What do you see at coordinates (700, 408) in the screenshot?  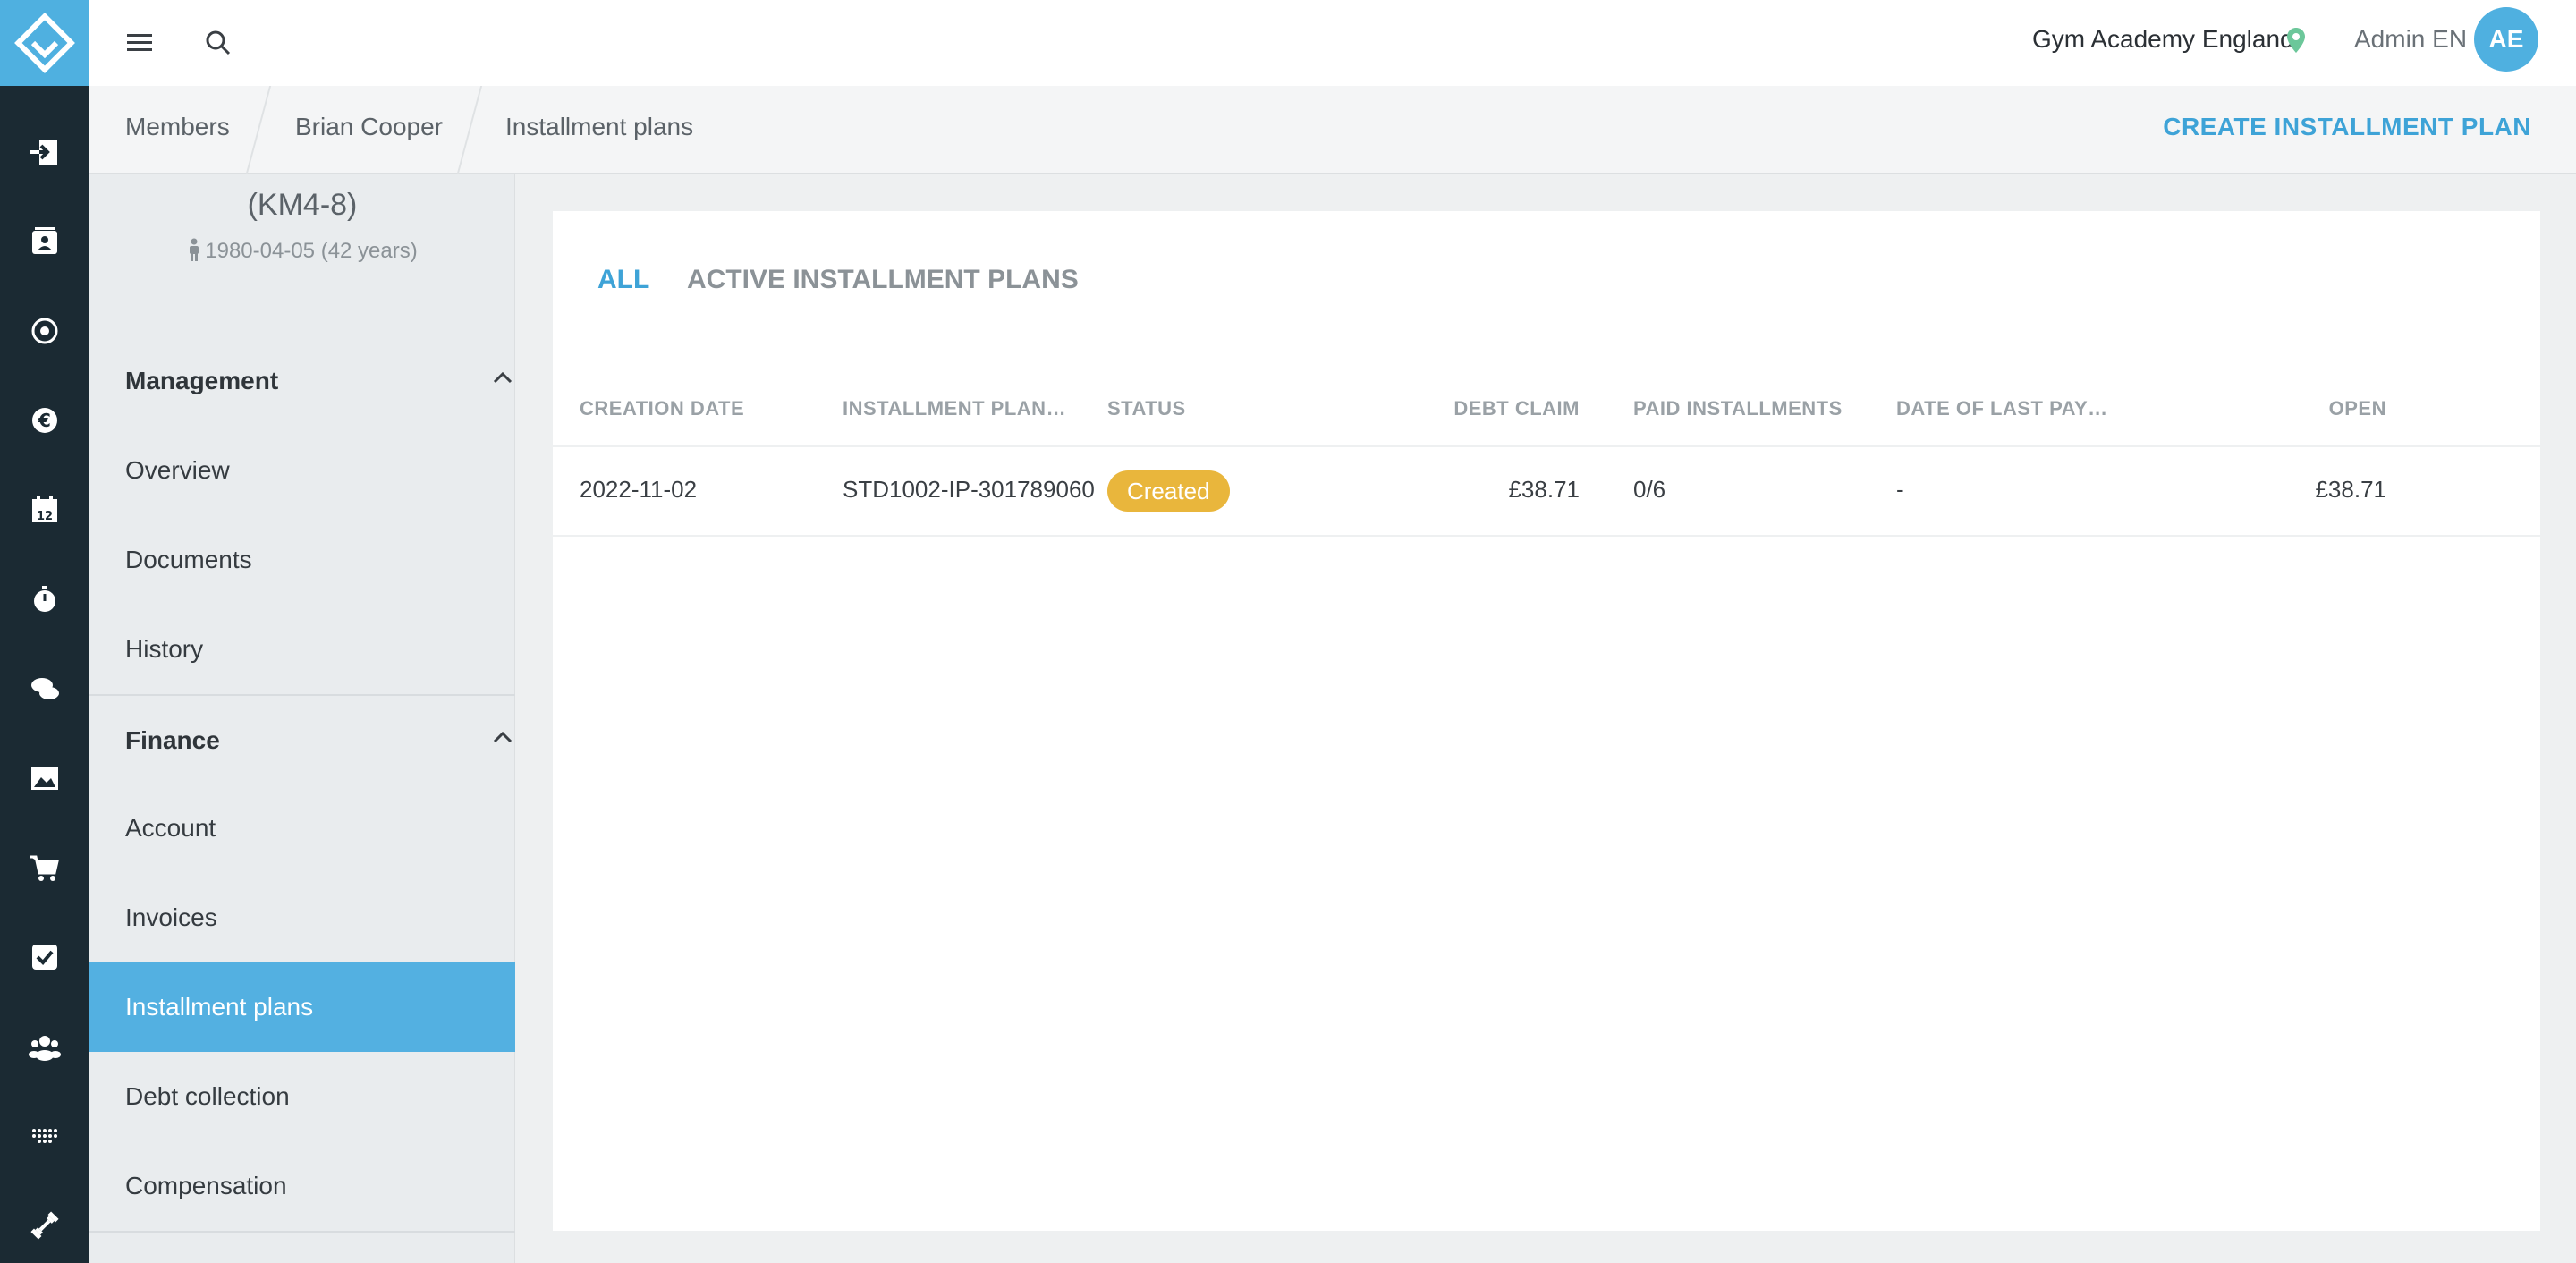 I see `column-header-creation-date: CREATION DATE` at bounding box center [700, 408].